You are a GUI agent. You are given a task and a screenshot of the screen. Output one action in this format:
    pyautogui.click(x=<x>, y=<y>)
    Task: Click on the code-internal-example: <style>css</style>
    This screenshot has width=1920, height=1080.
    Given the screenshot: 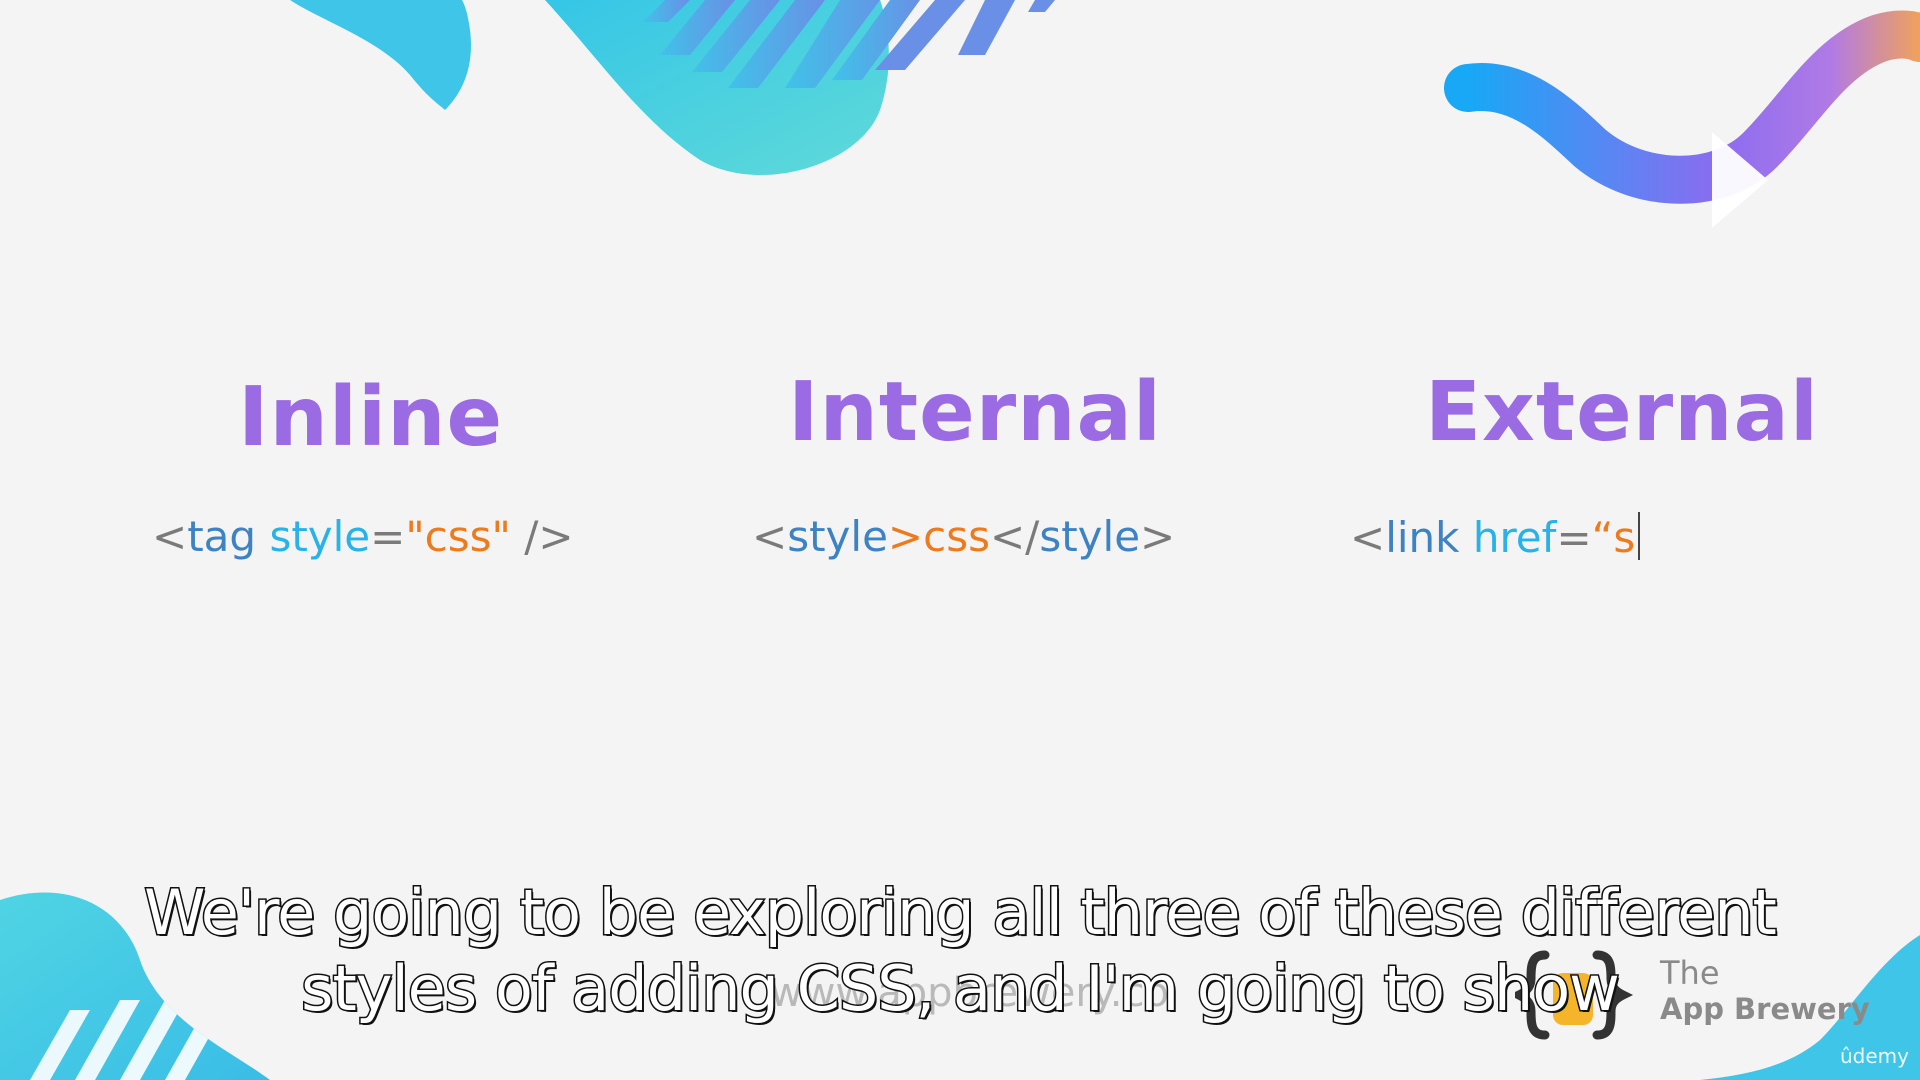 What is the action you would take?
    pyautogui.click(x=963, y=536)
    